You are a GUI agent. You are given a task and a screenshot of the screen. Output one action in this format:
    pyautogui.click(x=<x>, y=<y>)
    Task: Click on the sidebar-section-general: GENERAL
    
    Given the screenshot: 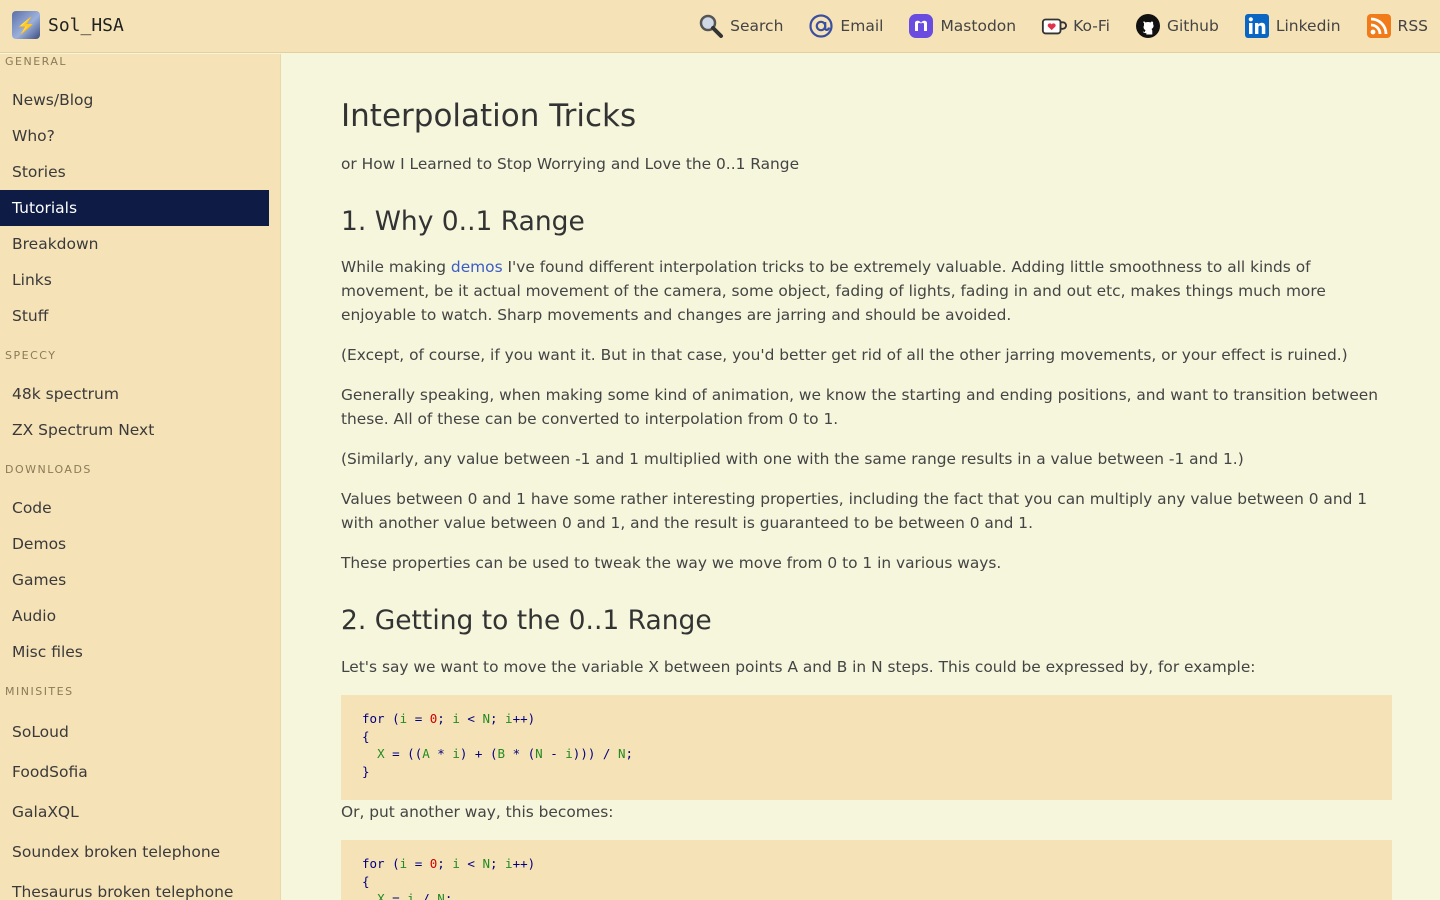 What is the action you would take?
    pyautogui.click(x=36, y=61)
    